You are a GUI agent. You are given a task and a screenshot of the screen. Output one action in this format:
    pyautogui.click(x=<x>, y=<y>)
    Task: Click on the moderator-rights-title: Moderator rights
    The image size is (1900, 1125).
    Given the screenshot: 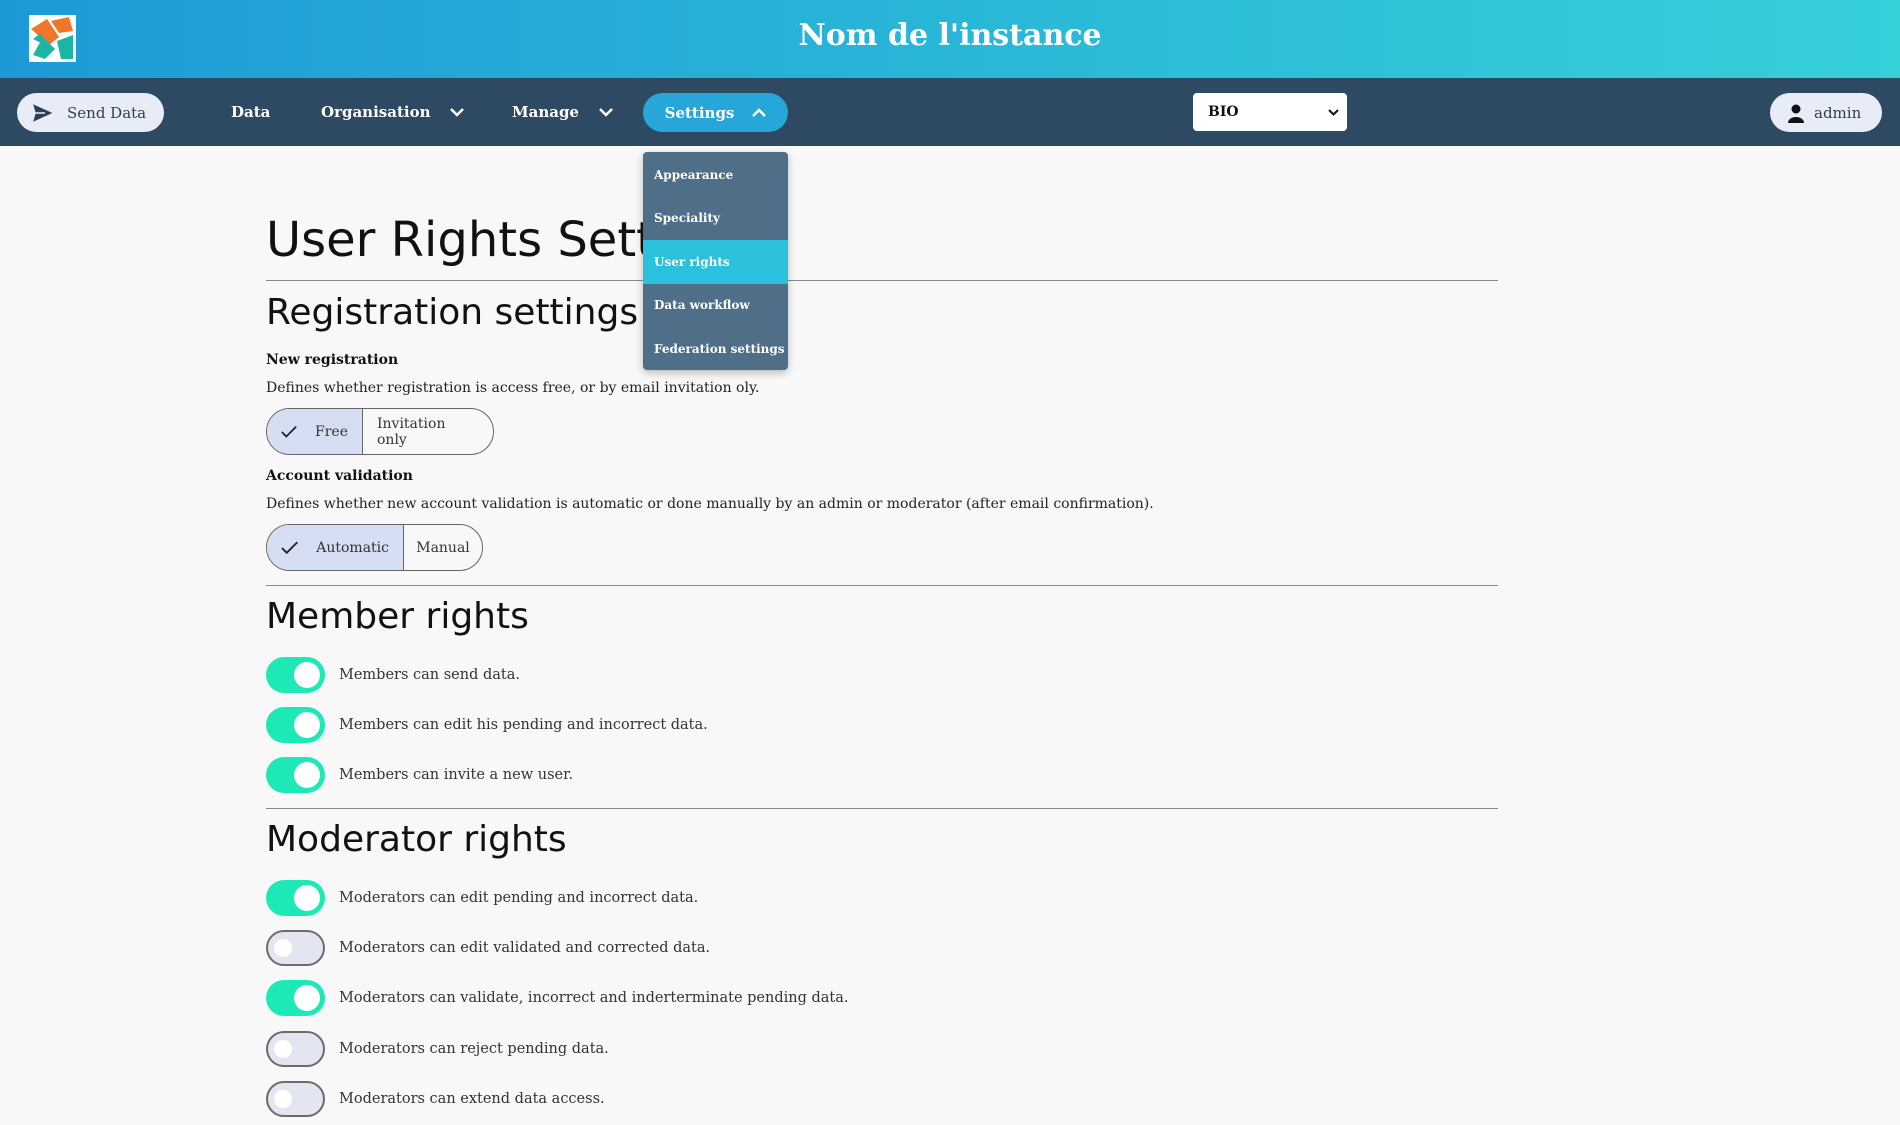 What is the action you would take?
    pyautogui.click(x=416, y=839)
    